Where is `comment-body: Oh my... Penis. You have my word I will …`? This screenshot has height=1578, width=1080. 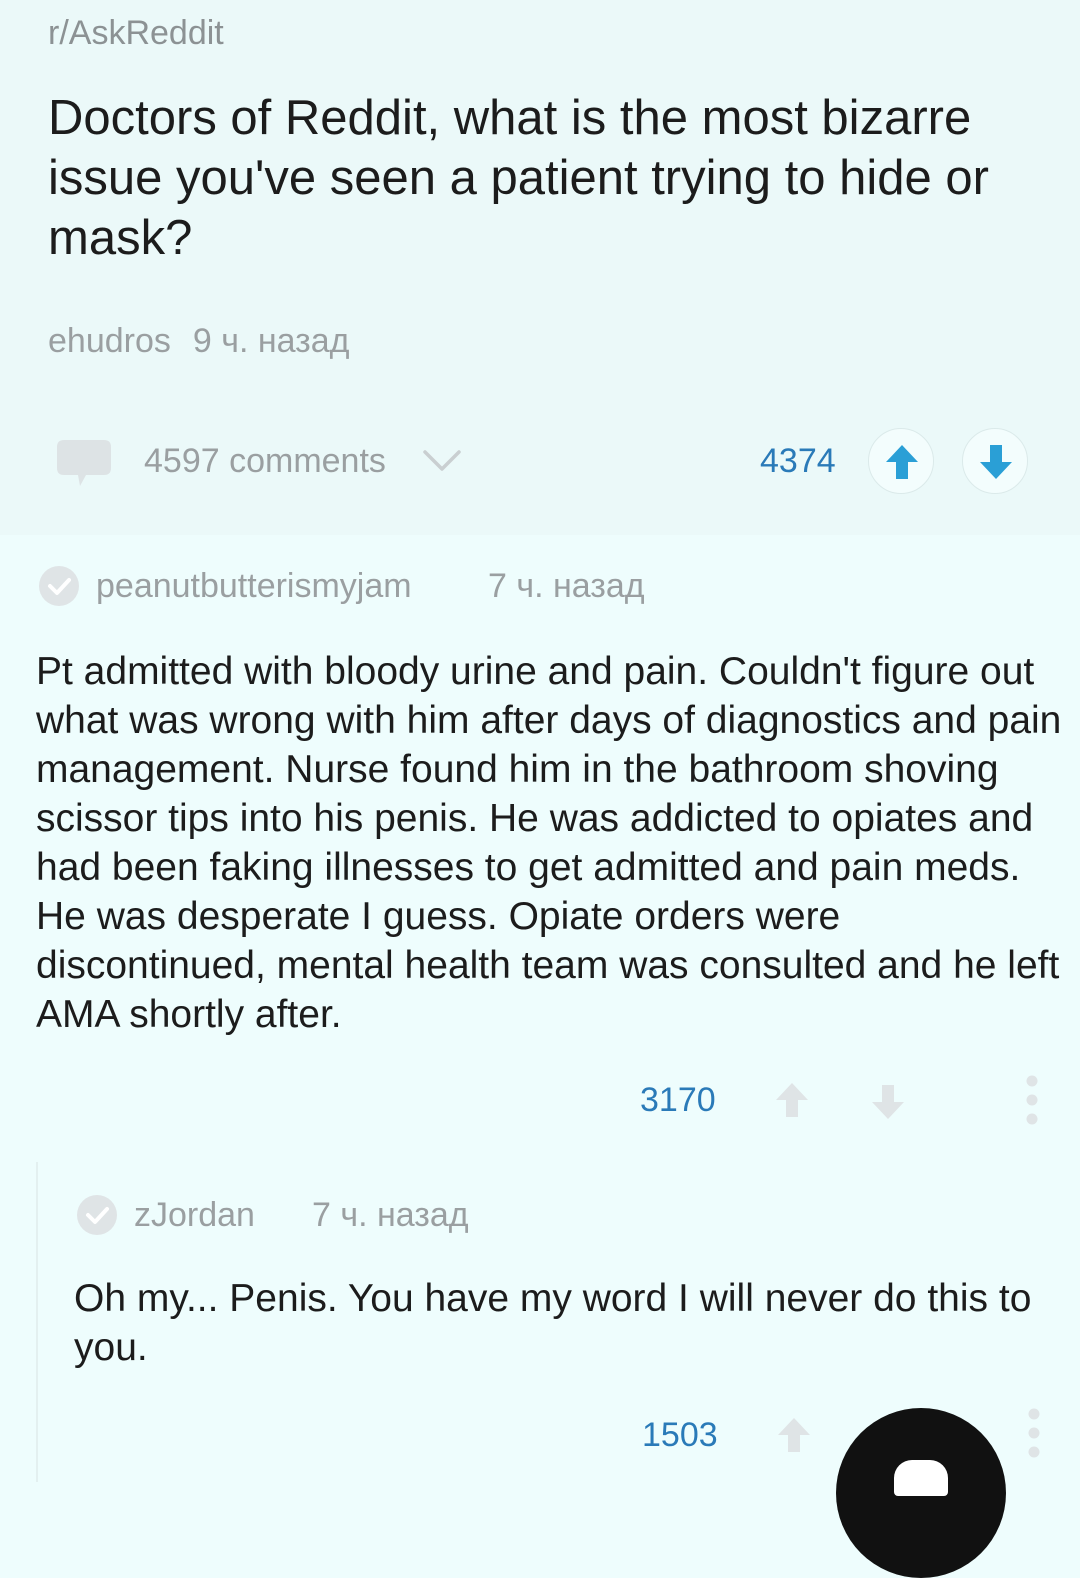 comment-body: Oh my... Penis. You have my word I will … is located at coordinates (553, 1323).